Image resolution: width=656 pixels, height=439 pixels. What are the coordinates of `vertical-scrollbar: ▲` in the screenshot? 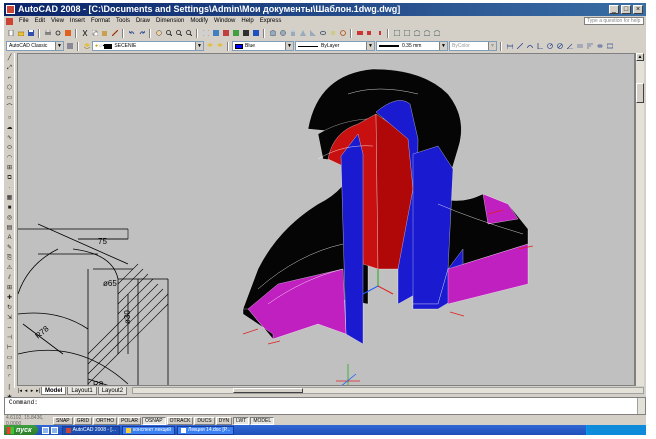 It's located at (639, 219).